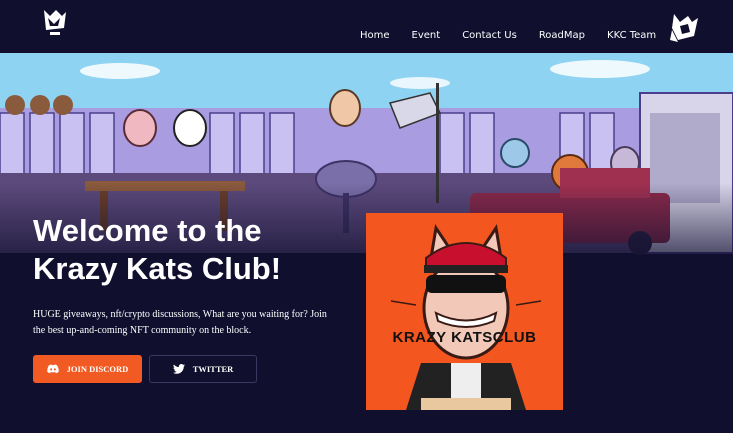  Describe the element at coordinates (366, 26) in the screenshot. I see `navbar: Home Event Contact Us RoadMap KKC Team` at that location.